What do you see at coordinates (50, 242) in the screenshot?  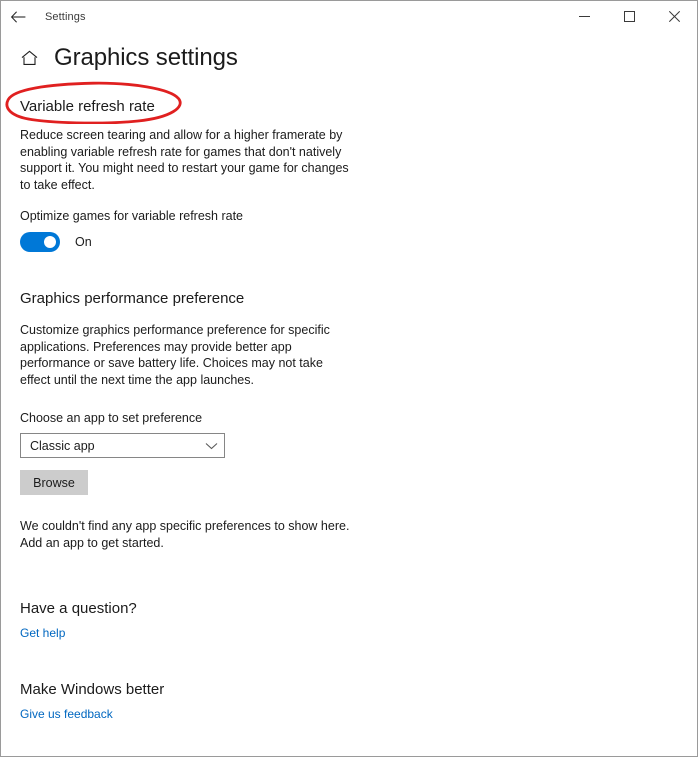 I see `toggle-knob` at bounding box center [50, 242].